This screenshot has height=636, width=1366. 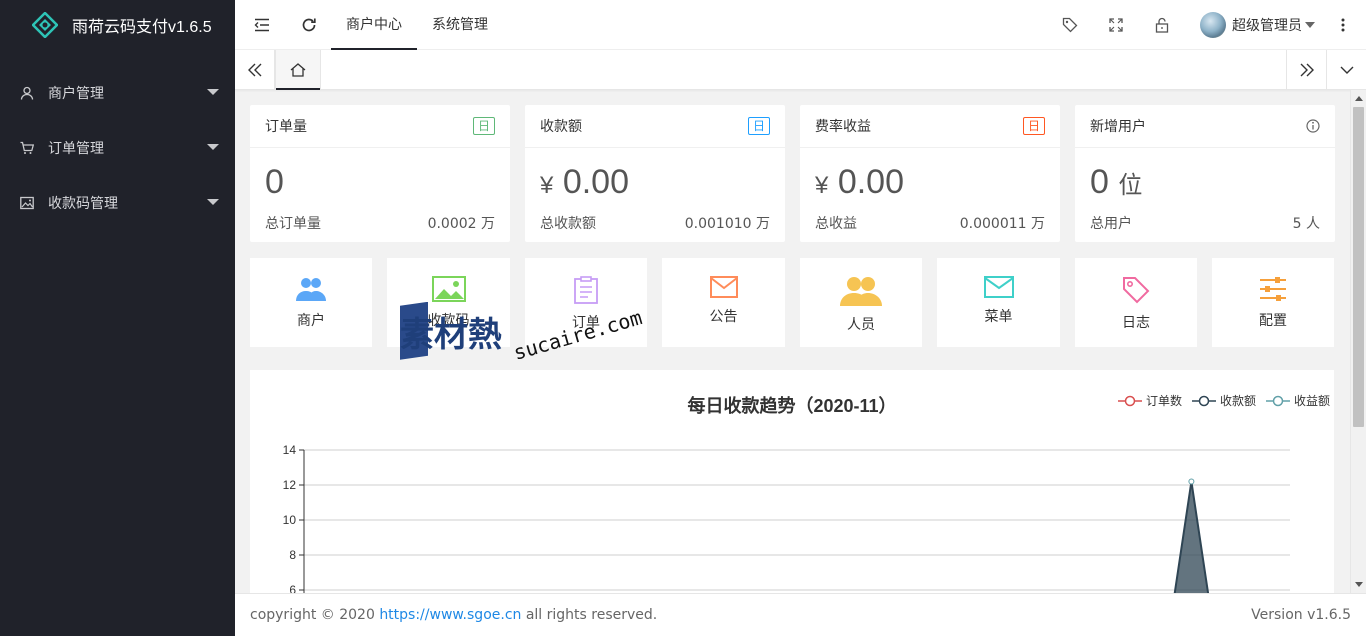 I want to click on quick-link-merchant: 商户, so click(x=311, y=302).